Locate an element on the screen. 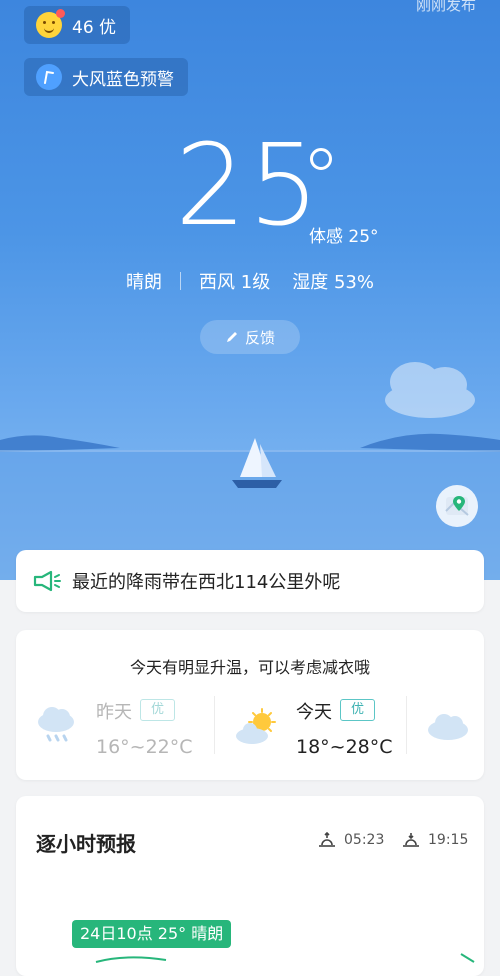  warning-label: 大风蓝色预警 is located at coordinates (123, 79).